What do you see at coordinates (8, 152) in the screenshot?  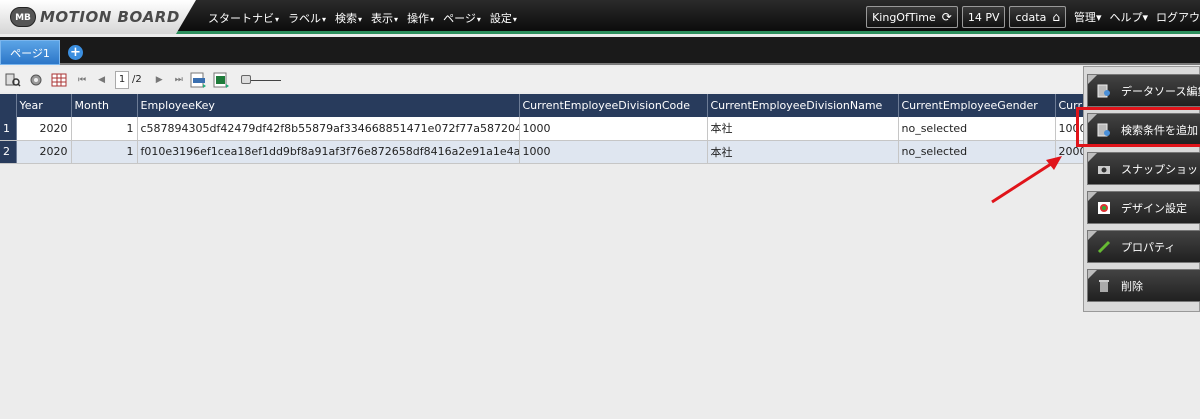 I see `row-number: 2` at bounding box center [8, 152].